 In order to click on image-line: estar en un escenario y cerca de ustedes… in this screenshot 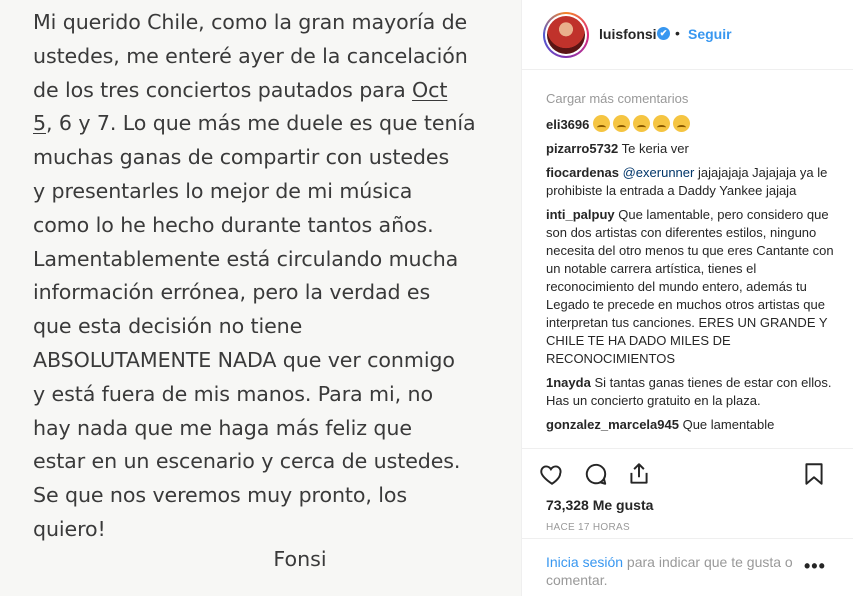, I will do `click(247, 461)`.